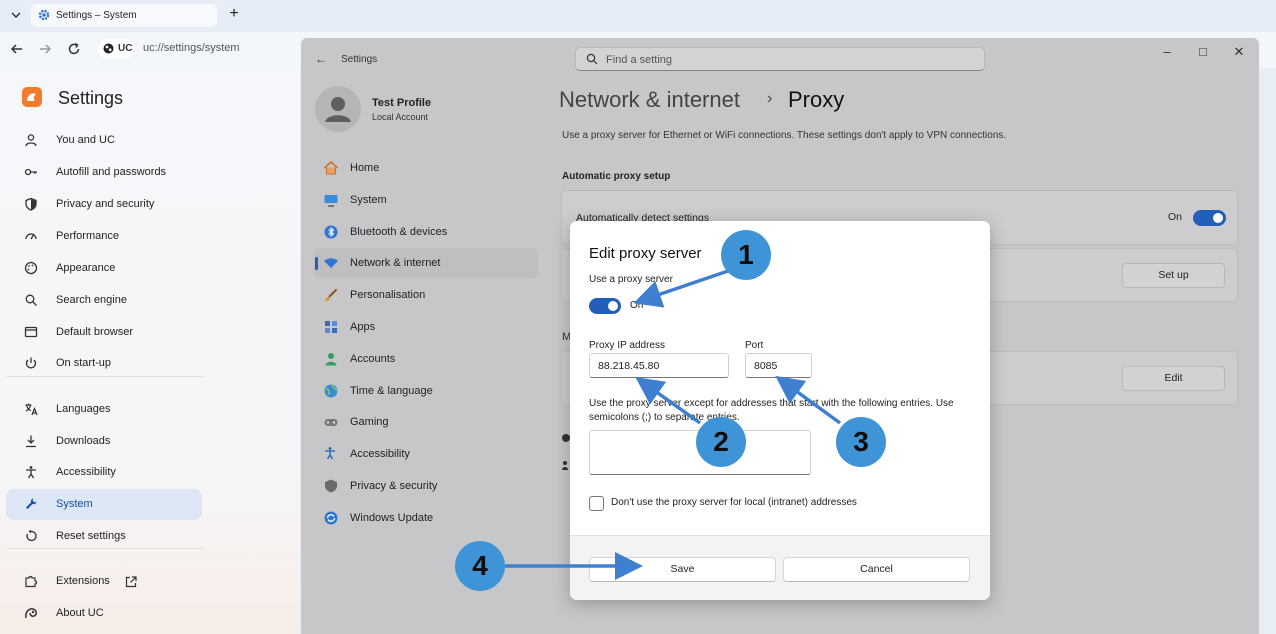  What do you see at coordinates (392, 517) in the screenshot?
I see `nav-item-label: Windows Update` at bounding box center [392, 517].